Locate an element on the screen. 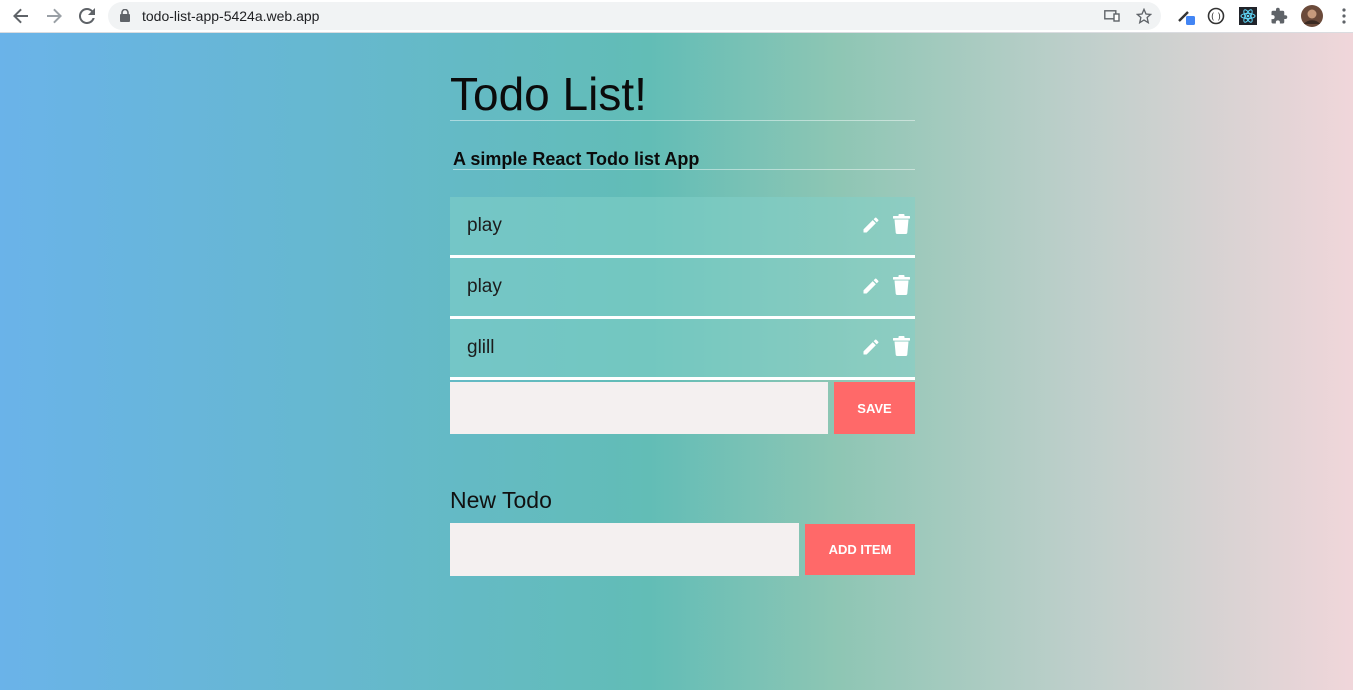  circle-extension-icon: ( ) is located at coordinates (1216, 16).